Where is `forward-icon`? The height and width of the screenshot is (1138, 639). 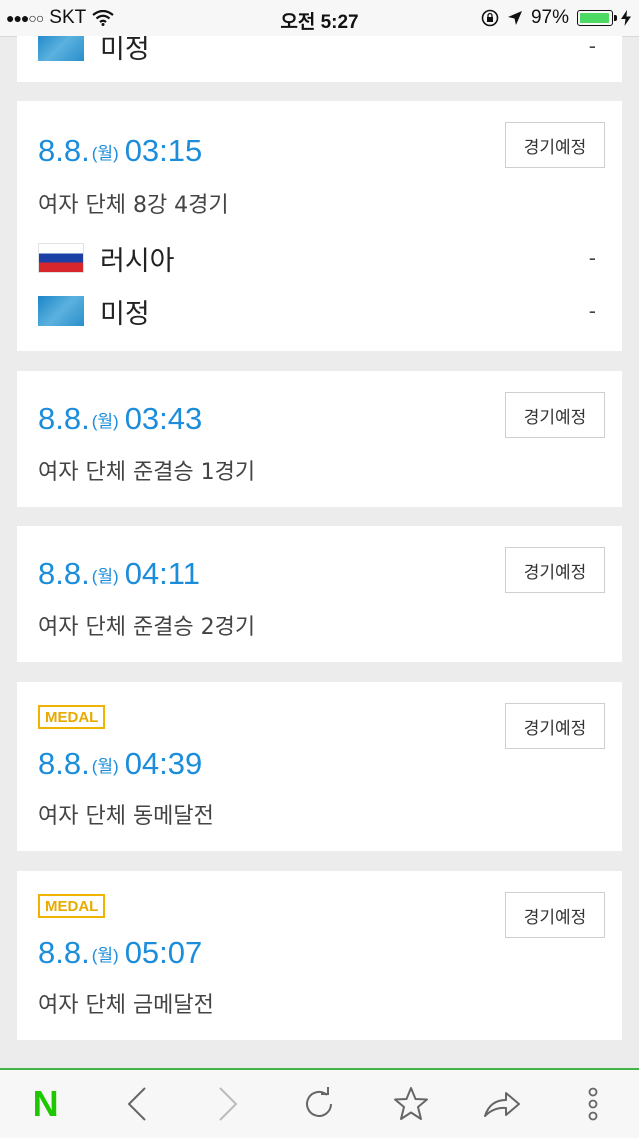 forward-icon is located at coordinates (228, 1104).